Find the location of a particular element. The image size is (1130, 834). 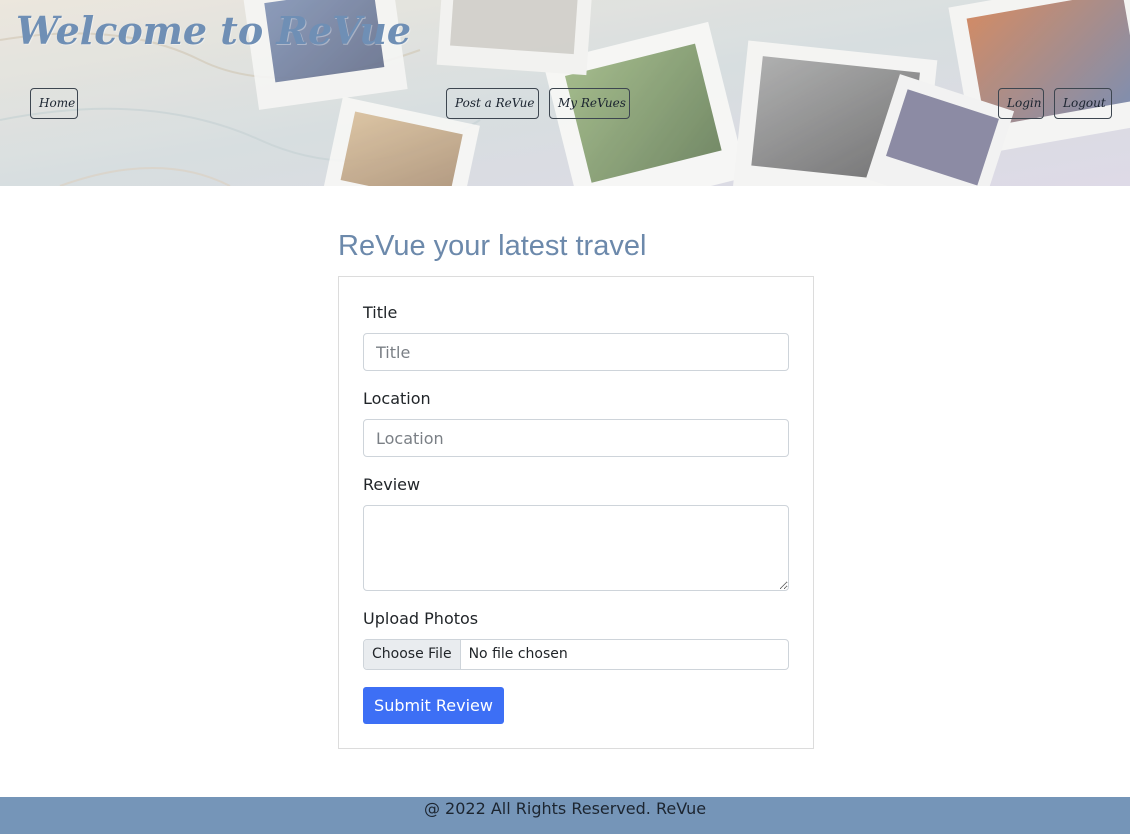

upload-photos-label: Upload Photos is located at coordinates (421, 618).